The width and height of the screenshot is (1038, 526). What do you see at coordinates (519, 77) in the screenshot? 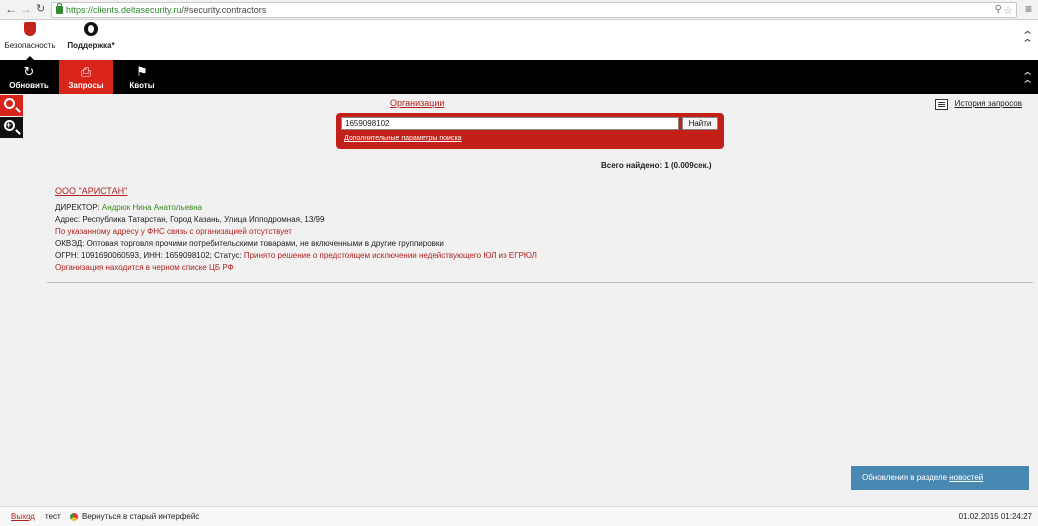
I see `section-toolbar: ↻ Обновить ⎙ Запросы ⚑ Квоты ⌃ ⌃` at bounding box center [519, 77].